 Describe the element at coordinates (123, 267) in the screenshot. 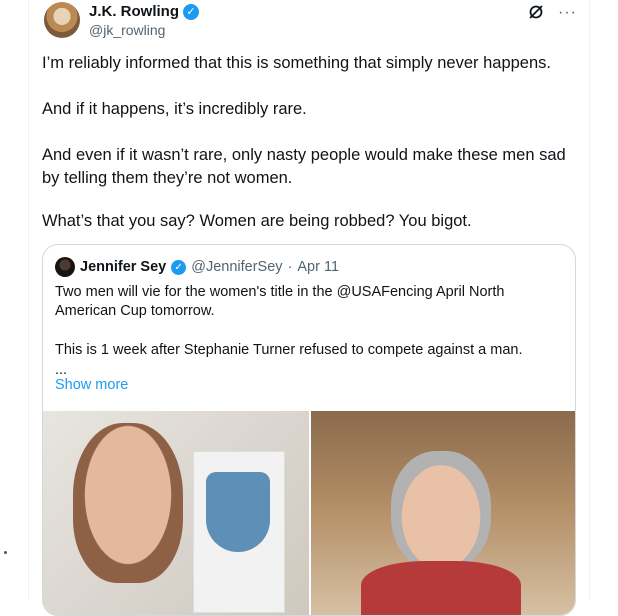

I see `quoted-author-name: Jennifer Sey` at that location.